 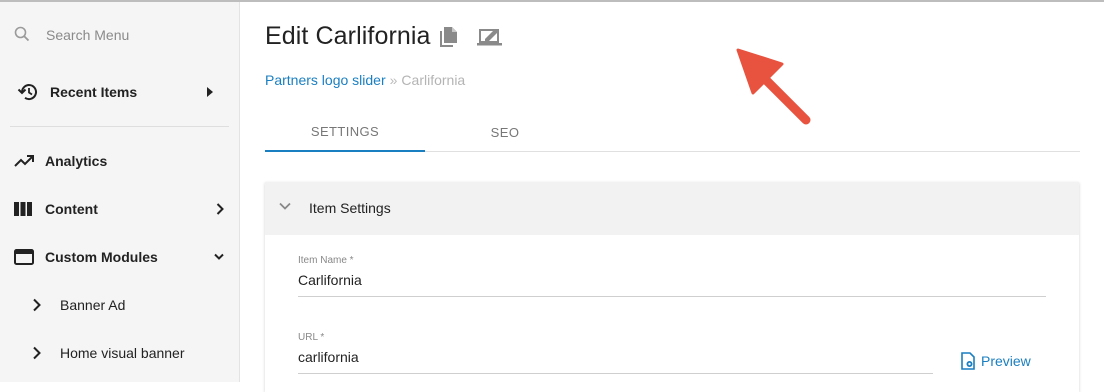 I want to click on breadcrumb-parent-link: Partners logo slider, so click(x=325, y=80).